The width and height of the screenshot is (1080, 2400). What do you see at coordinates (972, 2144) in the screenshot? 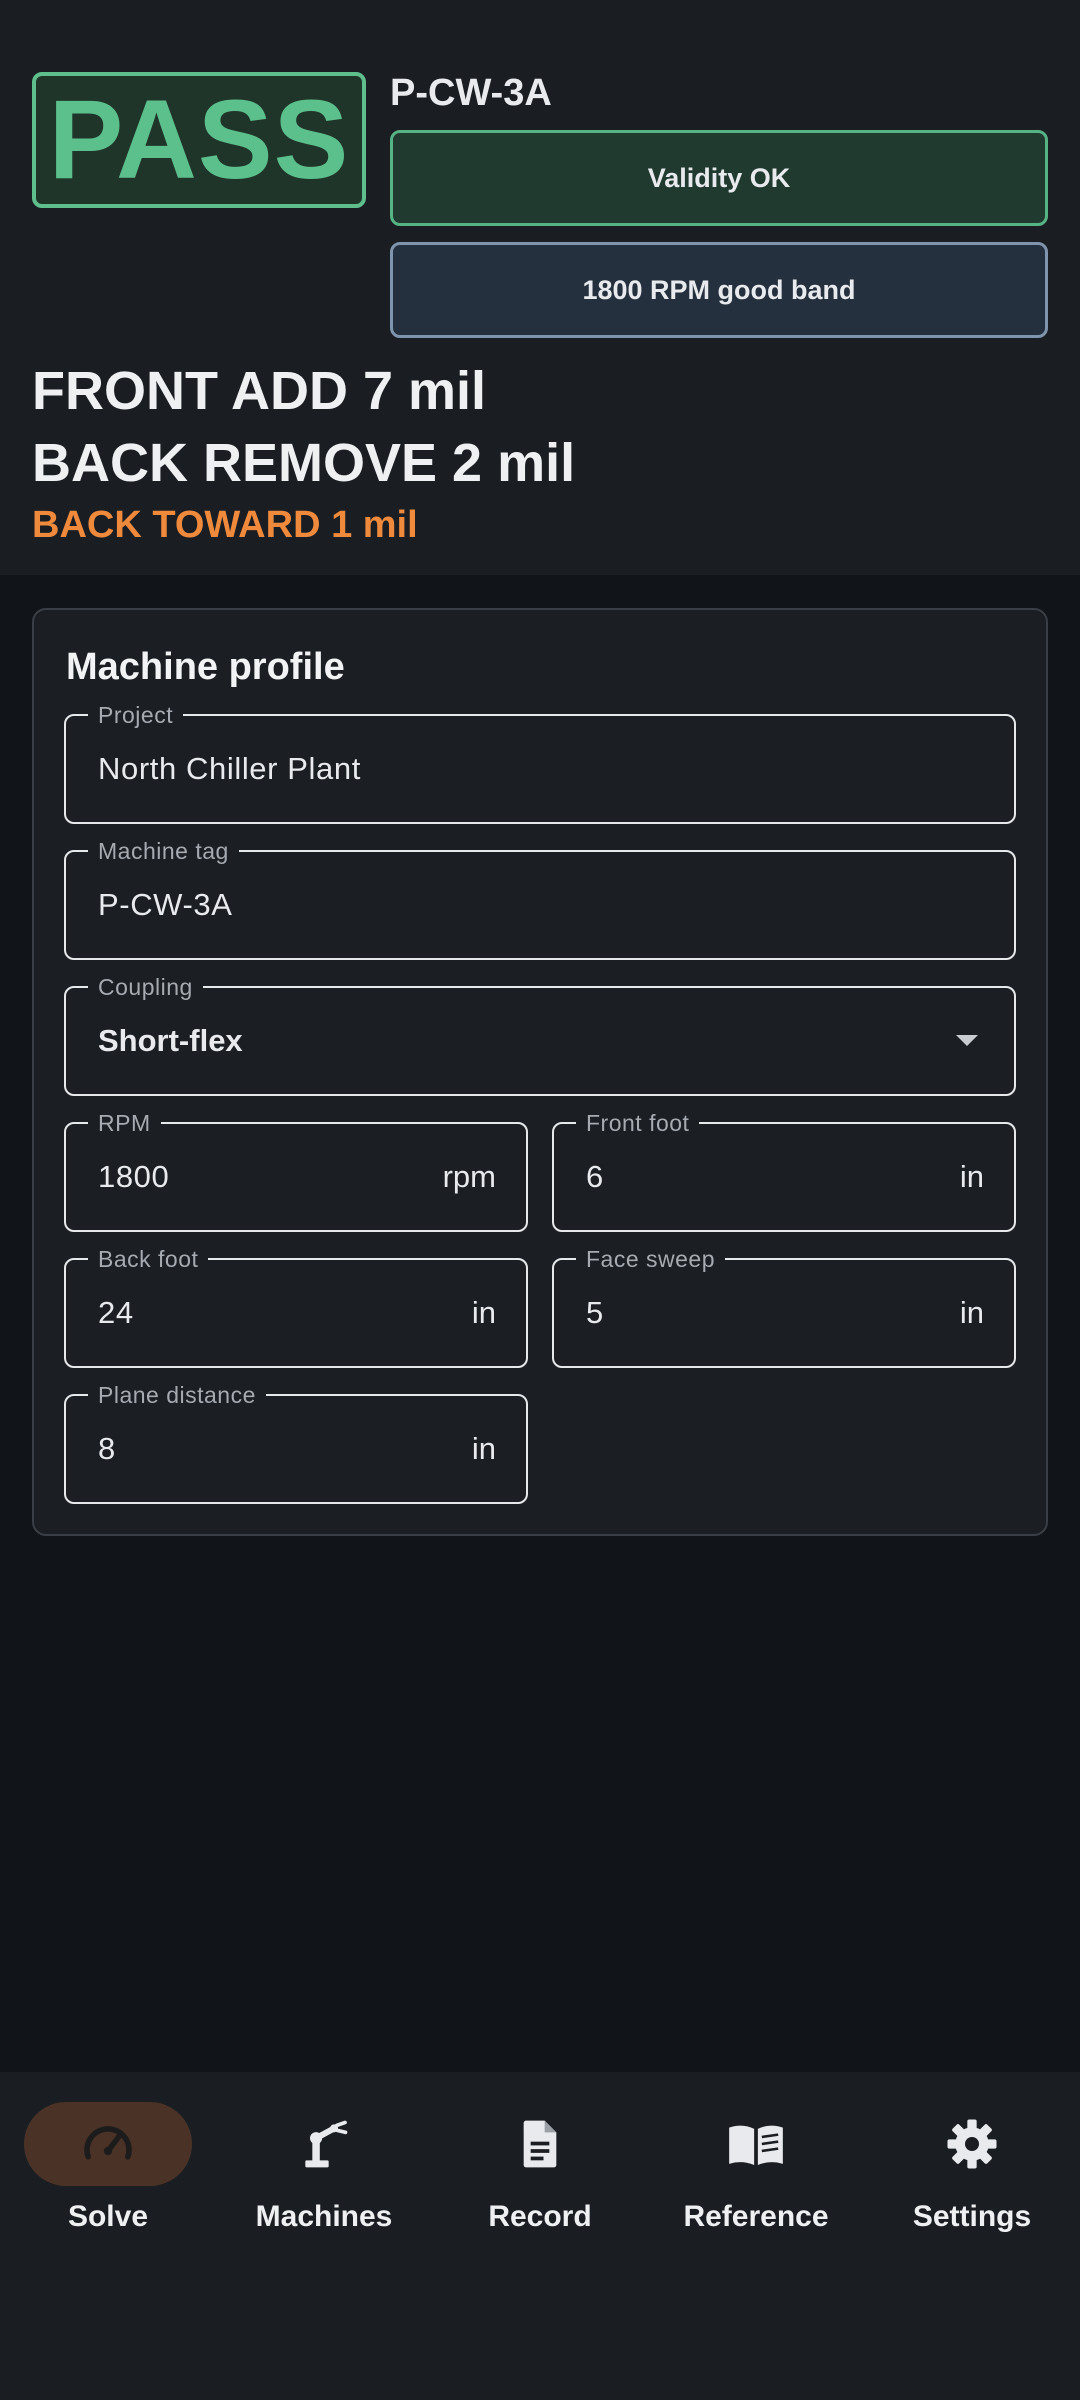
I see `gear-icon` at bounding box center [972, 2144].